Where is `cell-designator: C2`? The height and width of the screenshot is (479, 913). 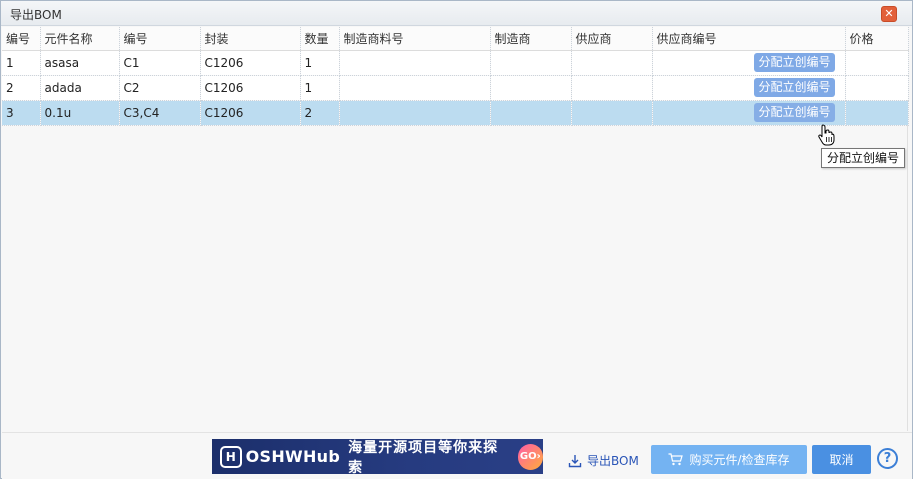 cell-designator: C2 is located at coordinates (160, 88).